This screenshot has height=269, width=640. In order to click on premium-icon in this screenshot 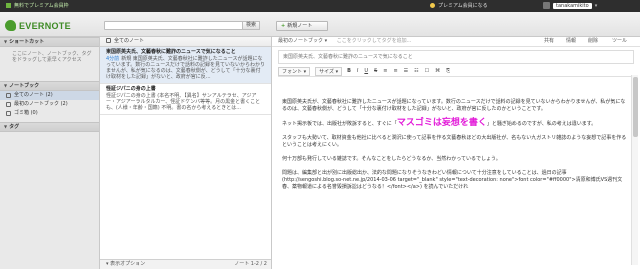, I will do `click(8, 5)`.